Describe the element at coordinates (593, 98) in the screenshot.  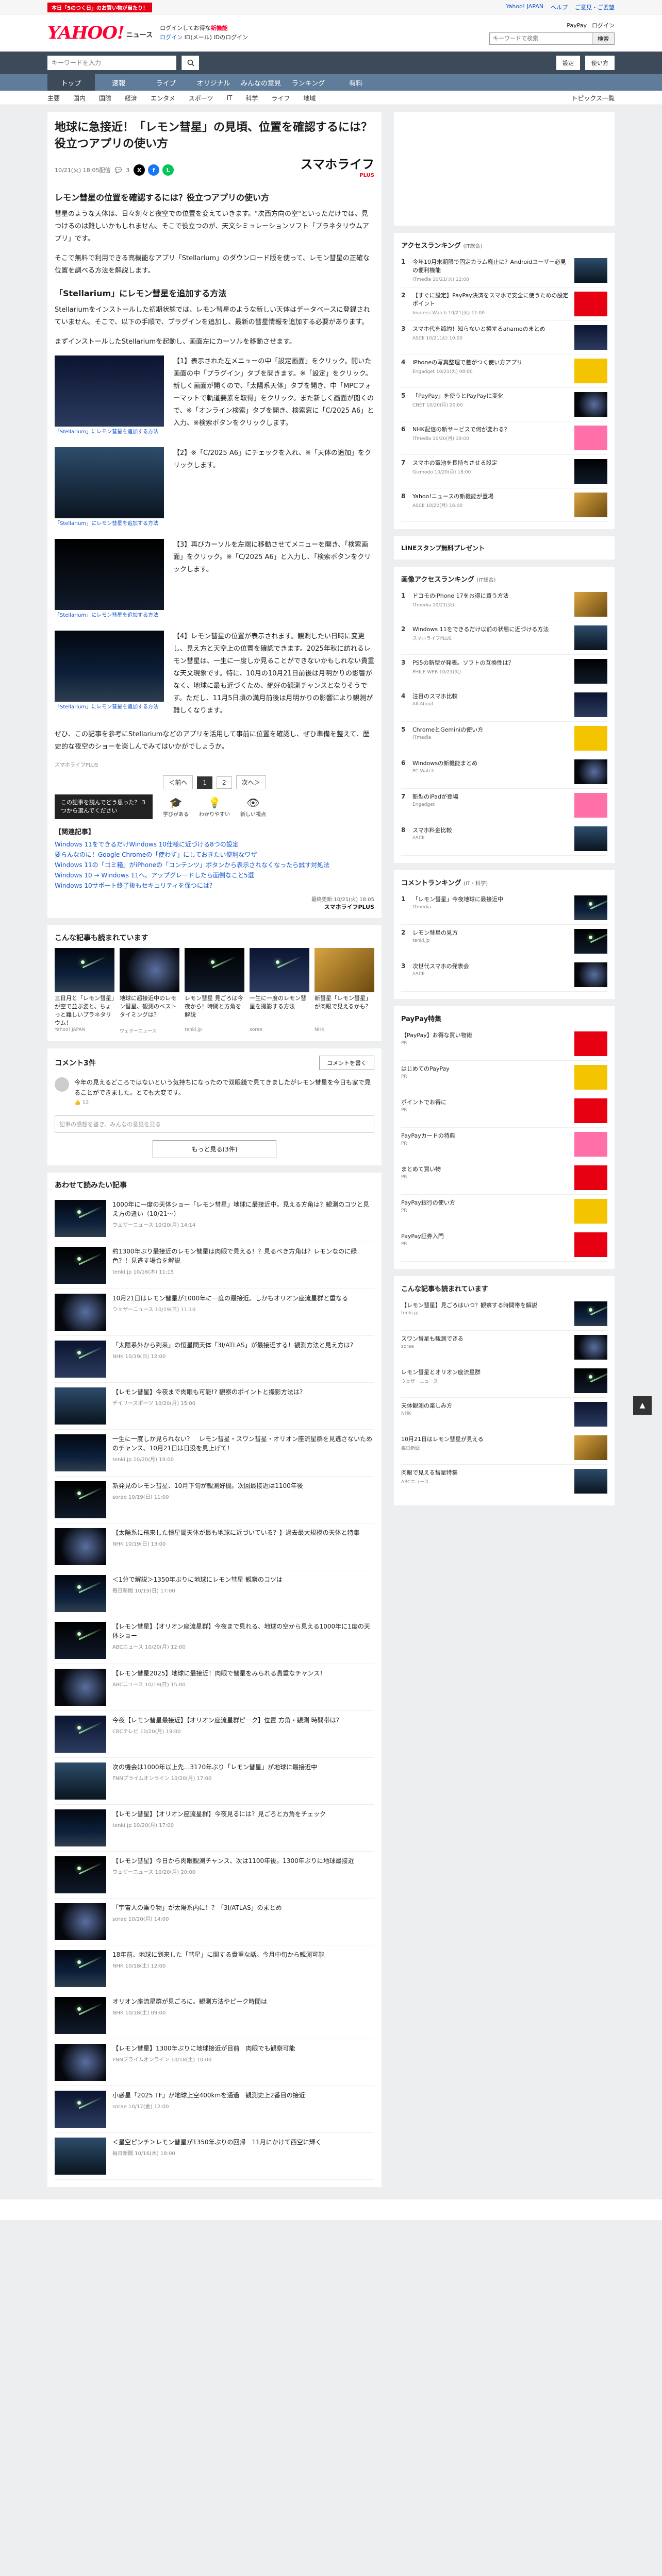
I see `topics-link: トピックス一覧` at that location.